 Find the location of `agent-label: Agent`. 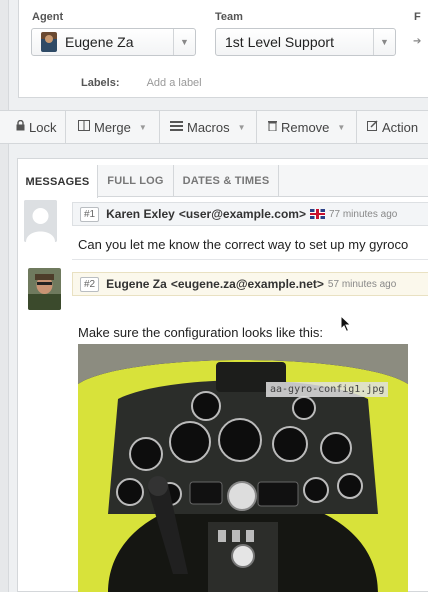

agent-label: Agent is located at coordinates (48, 17).